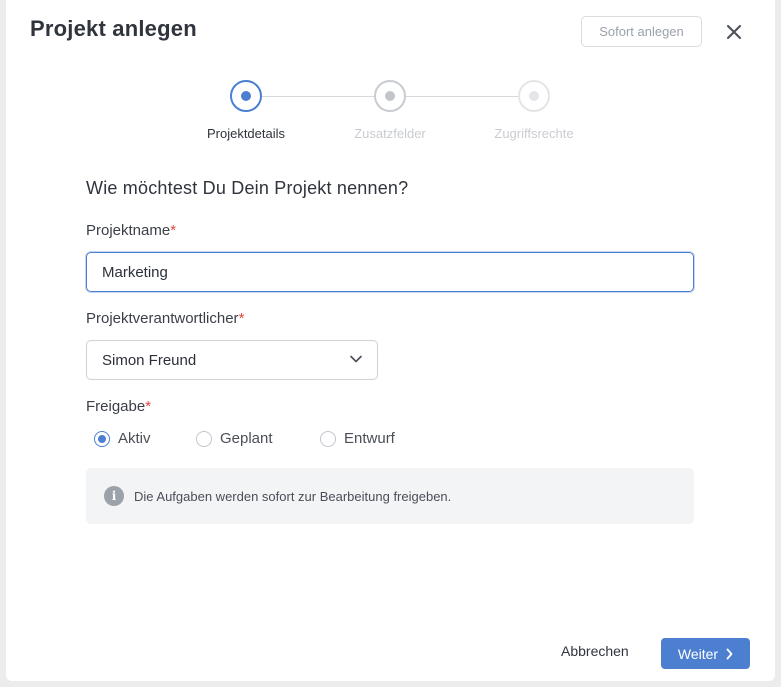  Describe the element at coordinates (232, 360) in the screenshot. I see `project-owner-select: Simon Freund` at that location.